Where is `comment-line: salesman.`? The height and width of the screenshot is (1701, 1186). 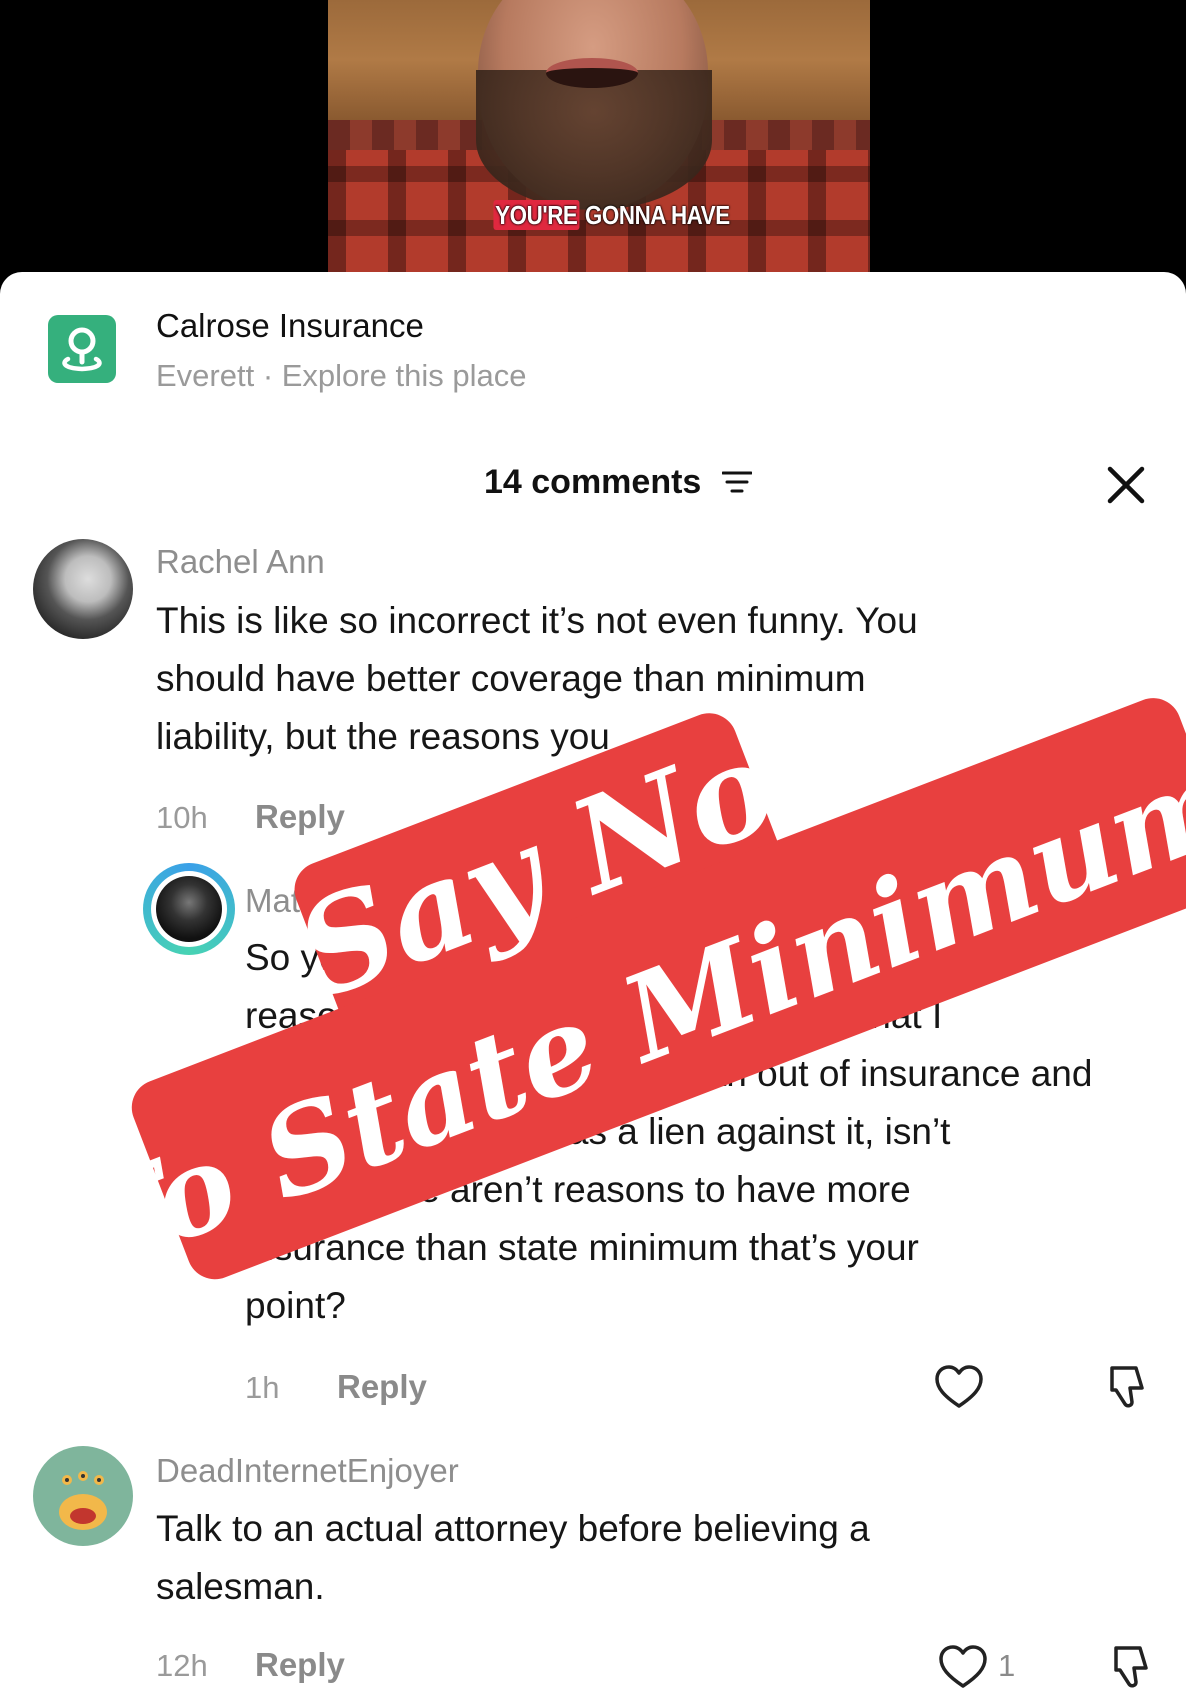 comment-line: salesman. is located at coordinates (240, 1586).